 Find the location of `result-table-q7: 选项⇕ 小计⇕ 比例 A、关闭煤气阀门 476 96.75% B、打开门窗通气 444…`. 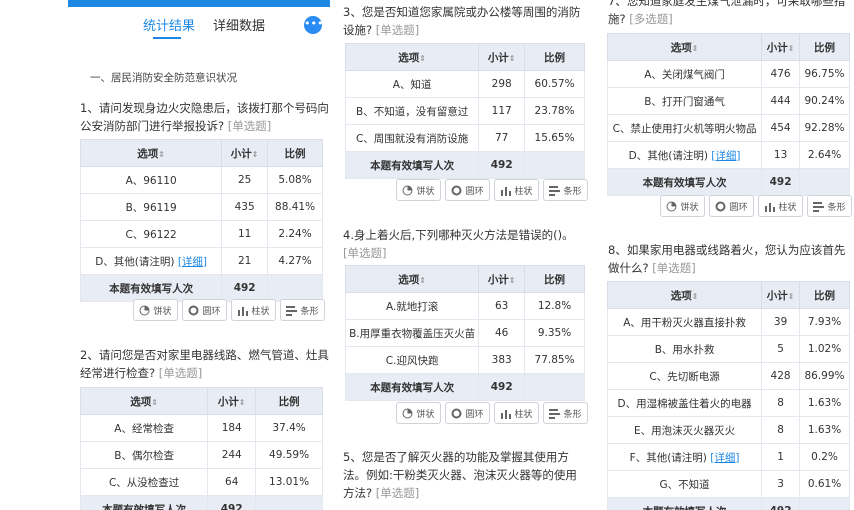

result-table-q7: 选项⇕ 小计⇕ 比例 A、关闭煤气阀门 476 96.75% B、打开门窗通气 444… is located at coordinates (728, 114).